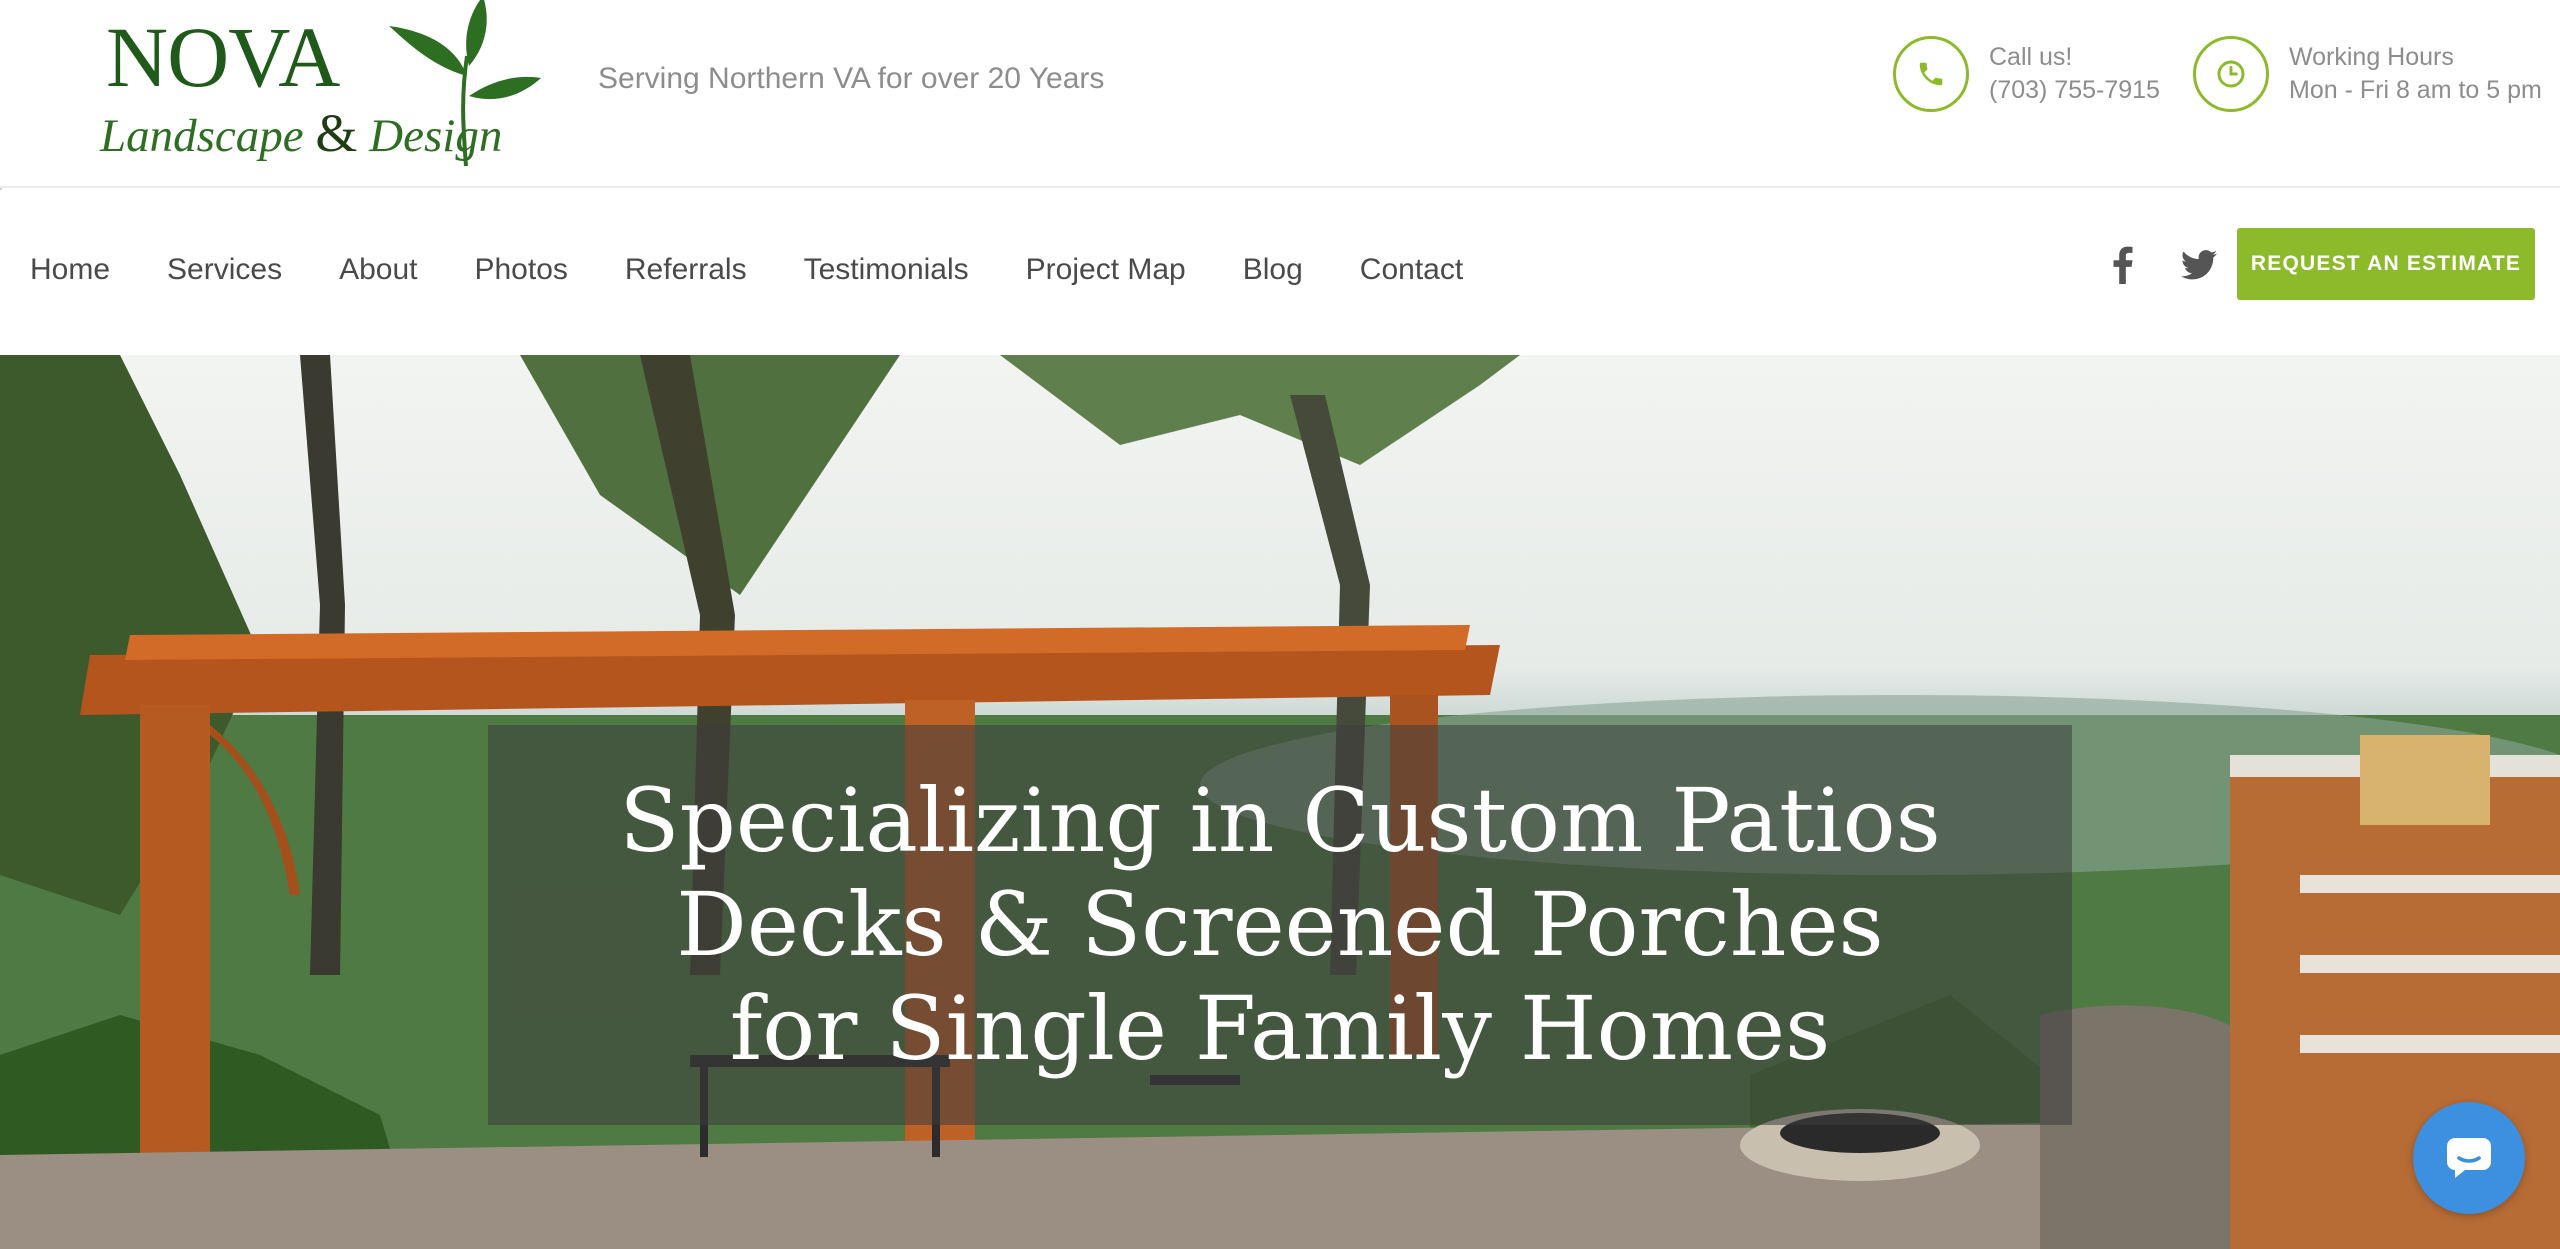  I want to click on nav-item-contact: Contact, so click(1411, 270).